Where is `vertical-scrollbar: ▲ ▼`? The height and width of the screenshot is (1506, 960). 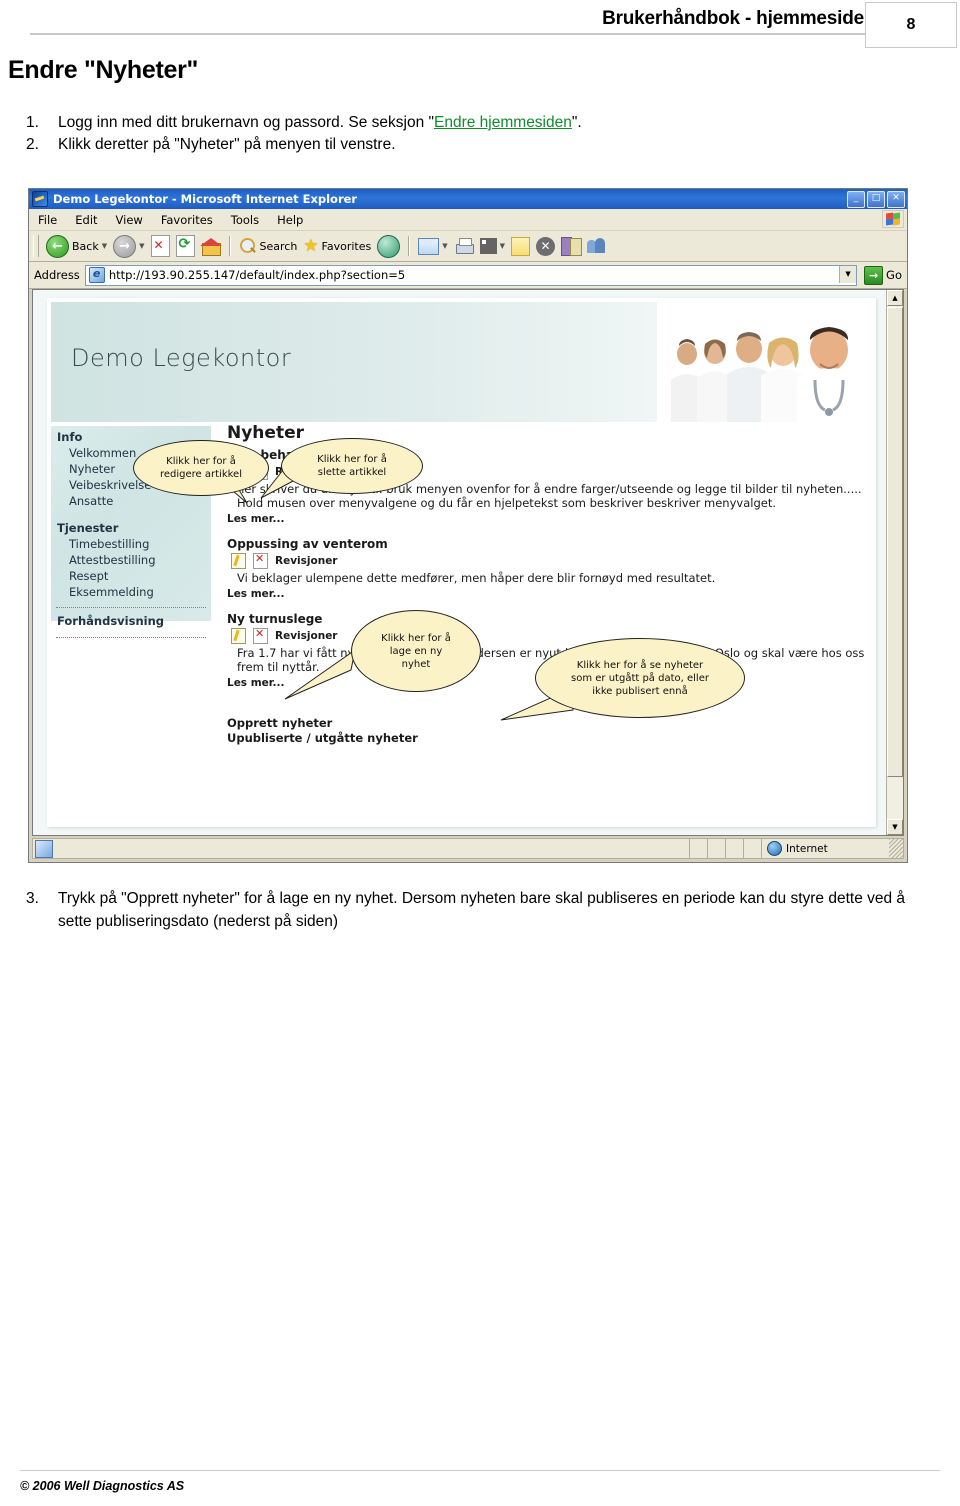 vertical-scrollbar: ▲ ▼ is located at coordinates (894, 562).